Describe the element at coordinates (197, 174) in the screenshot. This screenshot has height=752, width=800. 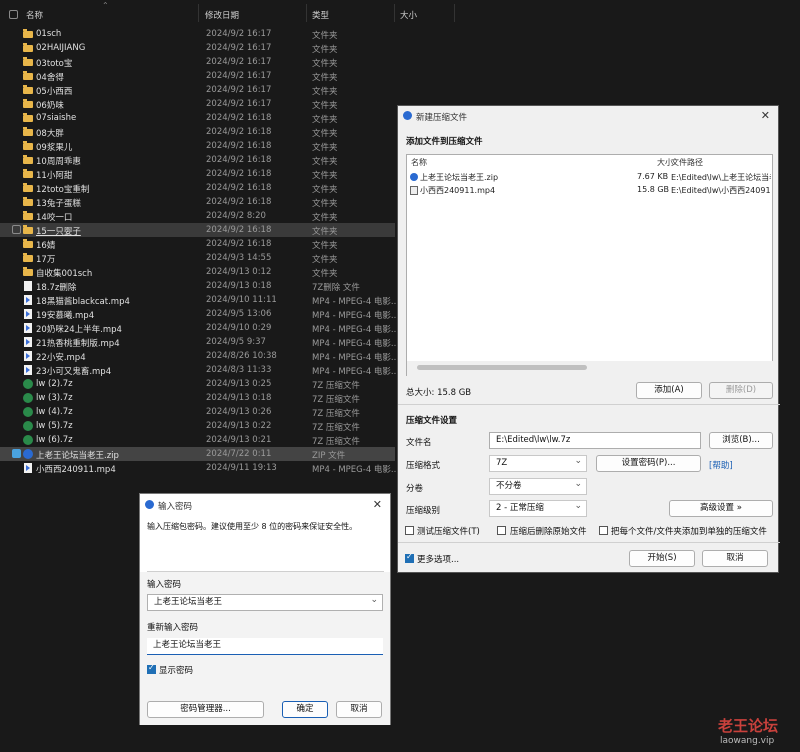
I see `file-row: 11小阿甜 2024/9/2 16:18 文件夹` at that location.